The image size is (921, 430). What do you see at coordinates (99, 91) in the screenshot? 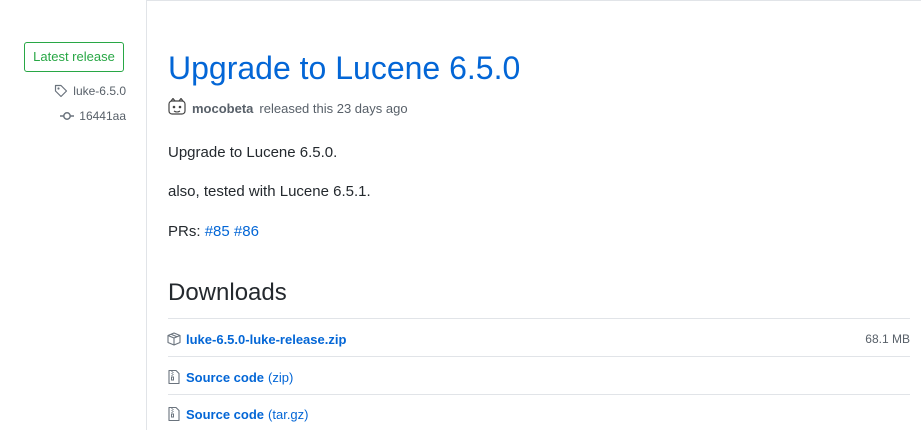
I see `tag-label: luke-6.5.0` at bounding box center [99, 91].